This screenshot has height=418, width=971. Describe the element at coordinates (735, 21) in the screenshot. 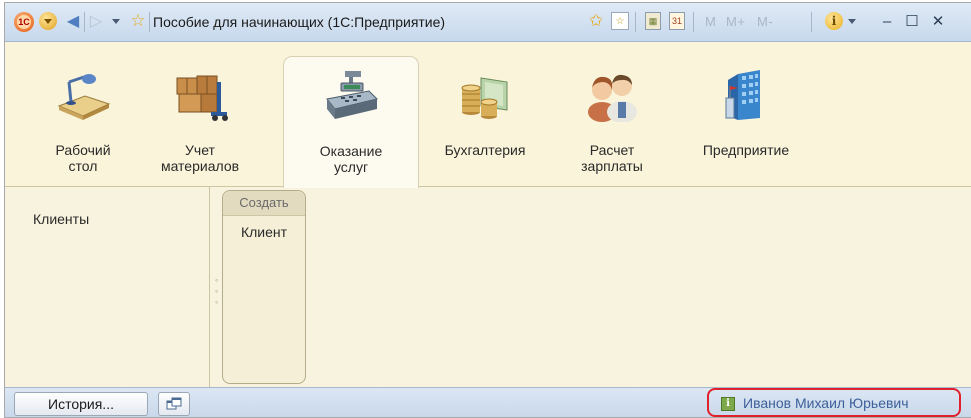

I see `memory-plus-button: M+` at that location.